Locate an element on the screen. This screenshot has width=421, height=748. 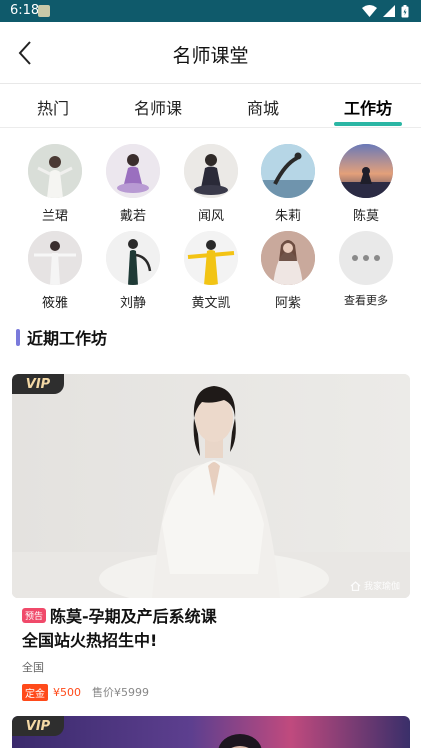
teacher-item: 闻风 is located at coordinates (211, 184).